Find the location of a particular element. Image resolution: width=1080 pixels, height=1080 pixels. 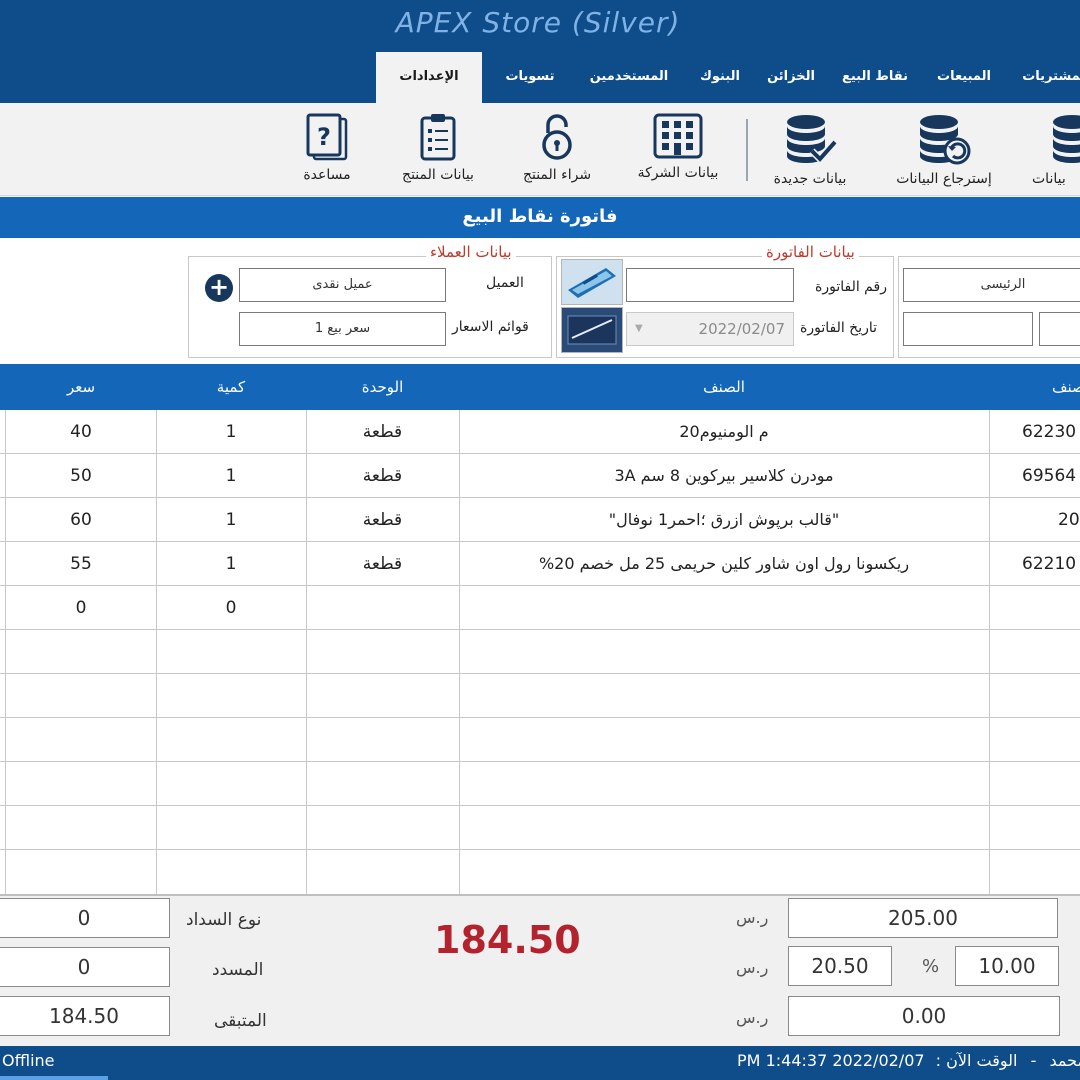

currency-label: ر.س is located at coordinates (752, 1017).